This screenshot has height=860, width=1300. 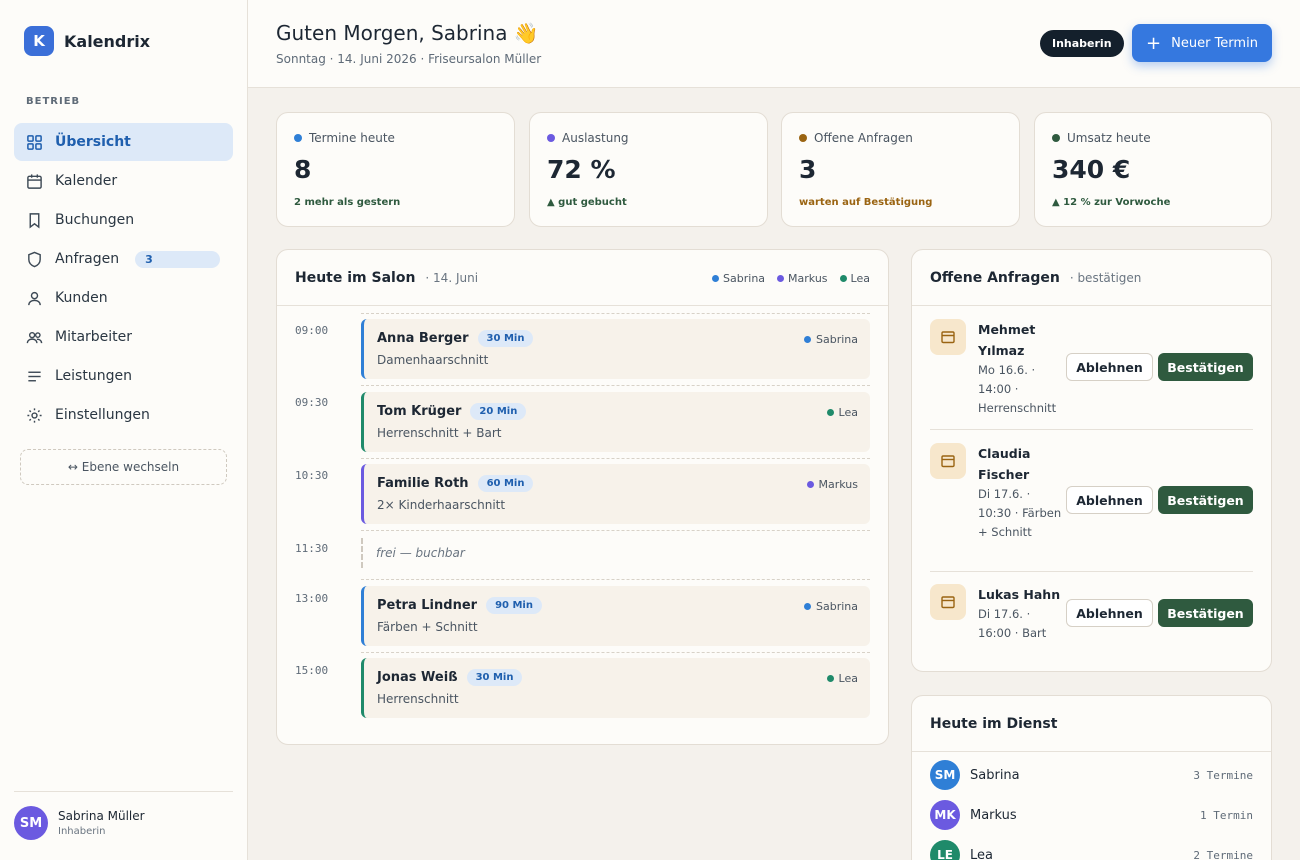 I want to click on kpi-label-text: Offene Anfragen, so click(x=863, y=138).